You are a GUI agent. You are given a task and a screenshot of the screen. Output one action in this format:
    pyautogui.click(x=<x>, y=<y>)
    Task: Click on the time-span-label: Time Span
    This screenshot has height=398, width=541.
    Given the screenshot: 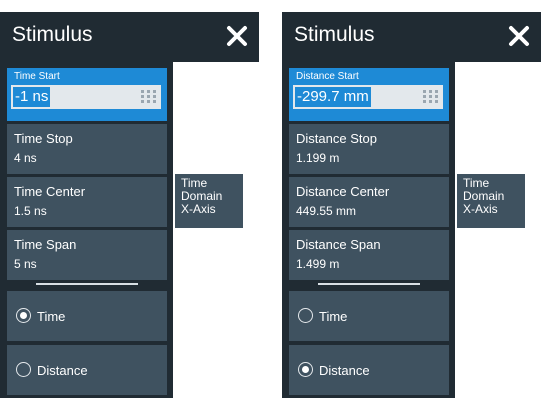 What is the action you would take?
    pyautogui.click(x=45, y=244)
    